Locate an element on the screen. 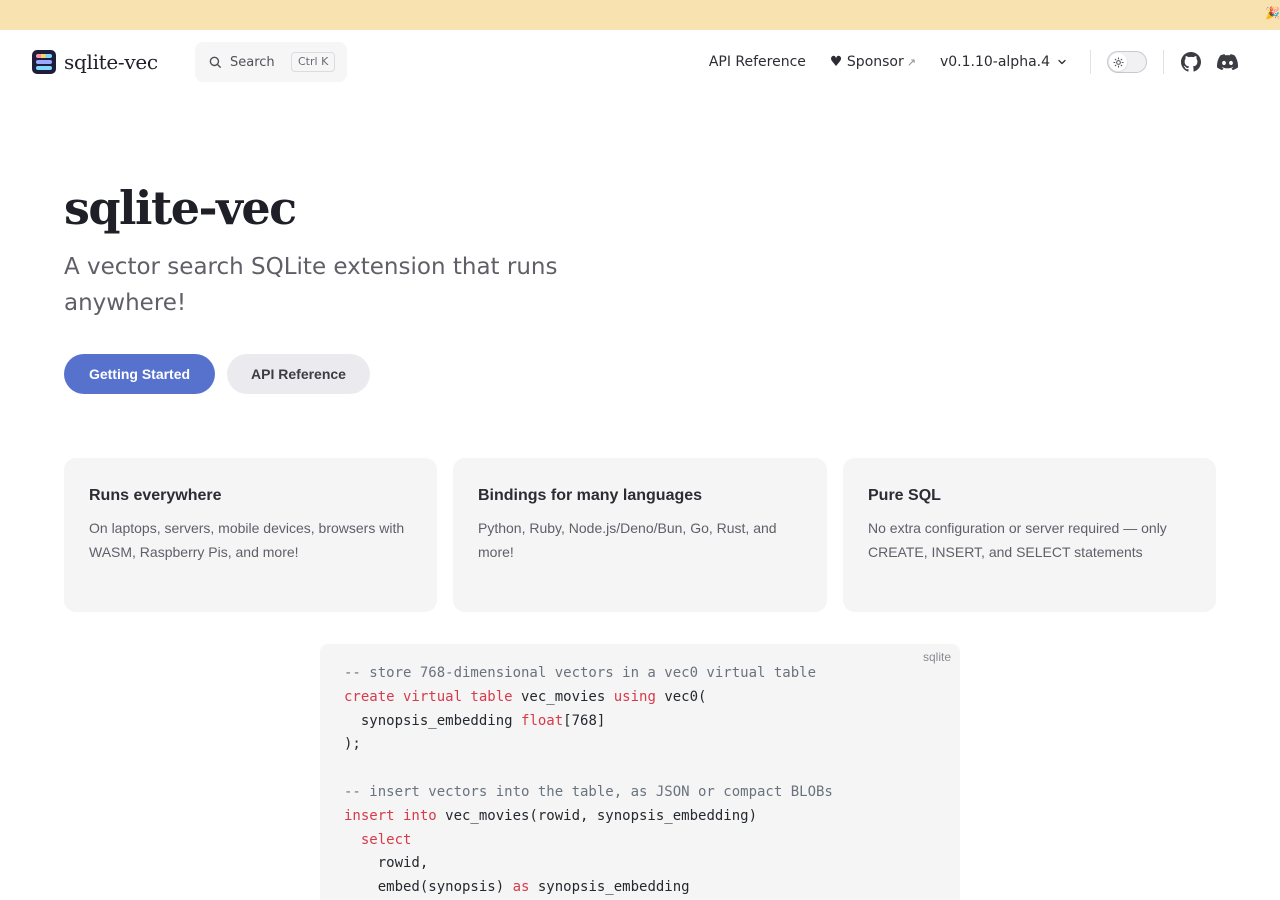 This screenshot has width=1280, height=900. code-line: embed(synopsis) as synopsis_embedding is located at coordinates (640, 888).